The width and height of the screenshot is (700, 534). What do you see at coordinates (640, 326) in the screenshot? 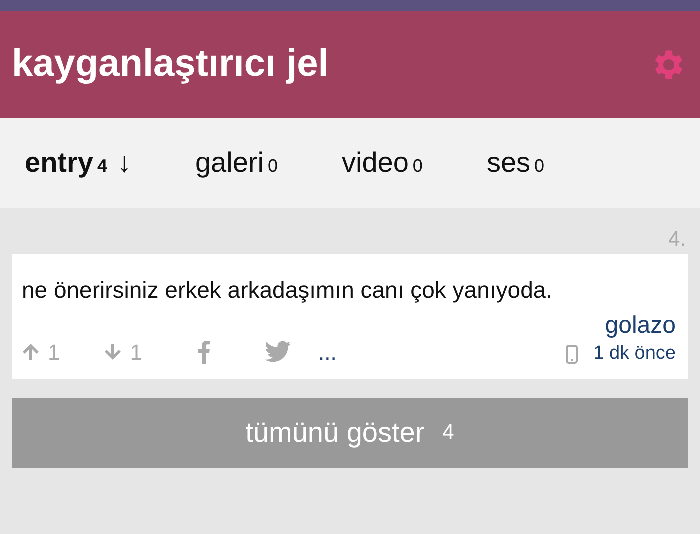
I see `author-link: golazo` at bounding box center [640, 326].